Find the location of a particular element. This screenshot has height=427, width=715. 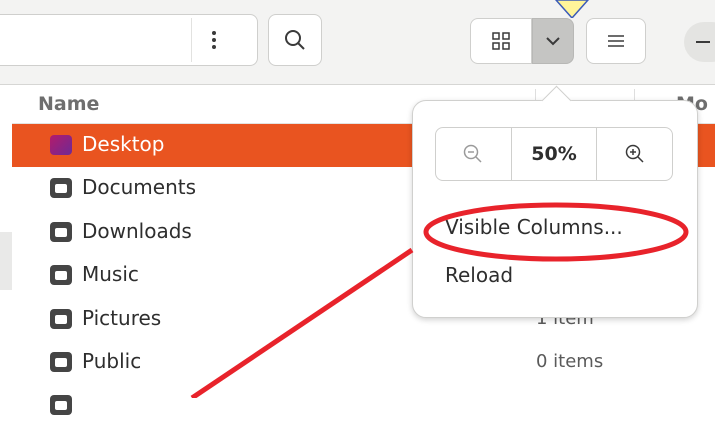

file-name: Documents is located at coordinates (139, 187).